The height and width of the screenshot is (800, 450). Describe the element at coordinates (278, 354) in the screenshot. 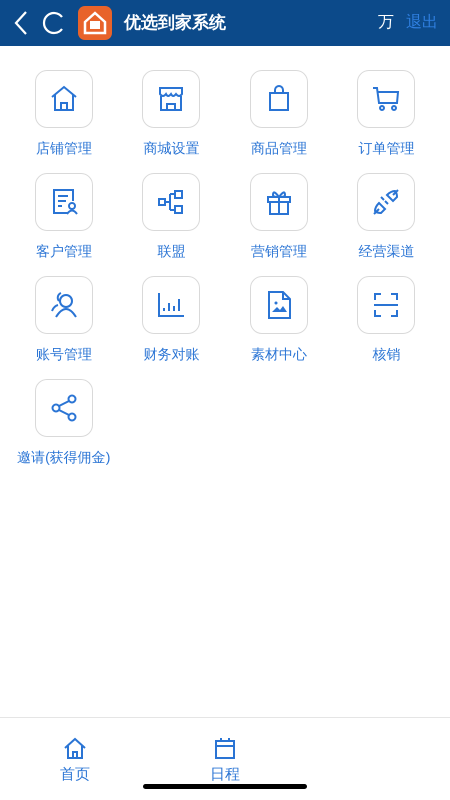

I see `menu-label: 素材中心` at that location.